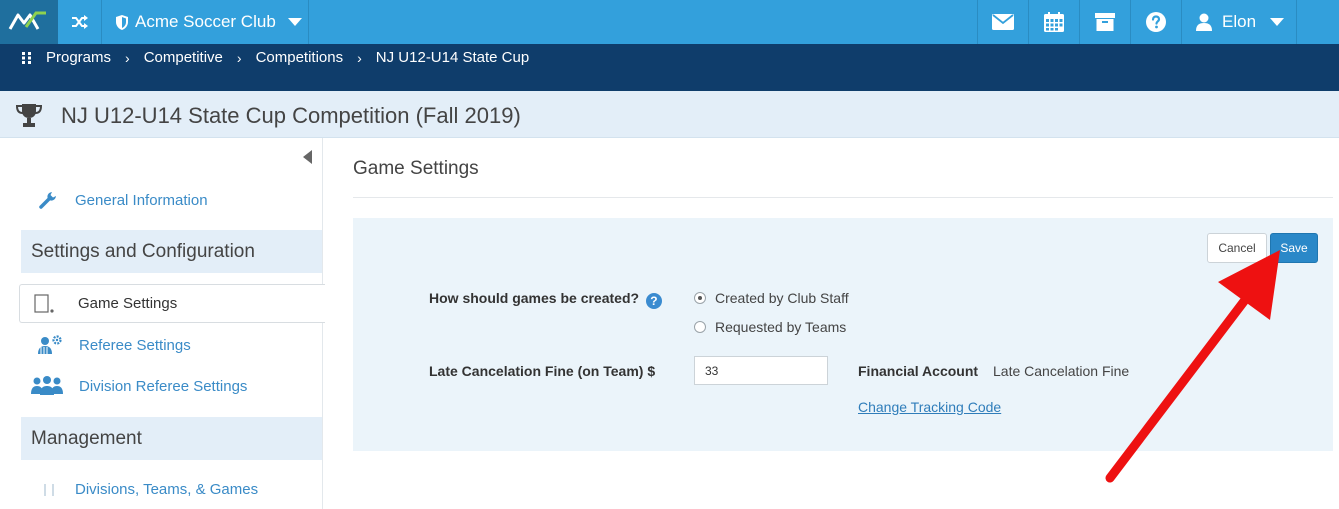 This screenshot has width=1339, height=509. What do you see at coordinates (47, 385) in the screenshot?
I see `referee-group-icon` at bounding box center [47, 385].